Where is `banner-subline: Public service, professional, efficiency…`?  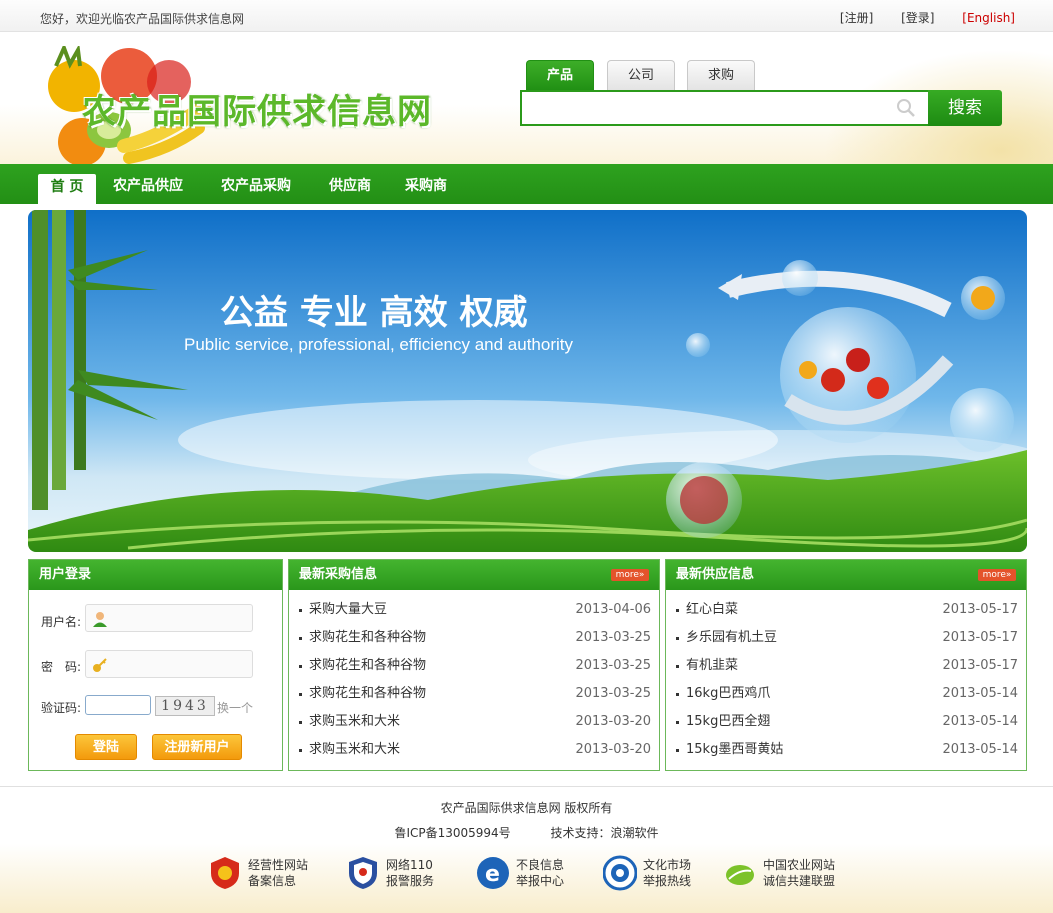 banner-subline: Public service, professional, efficiency… is located at coordinates (378, 344).